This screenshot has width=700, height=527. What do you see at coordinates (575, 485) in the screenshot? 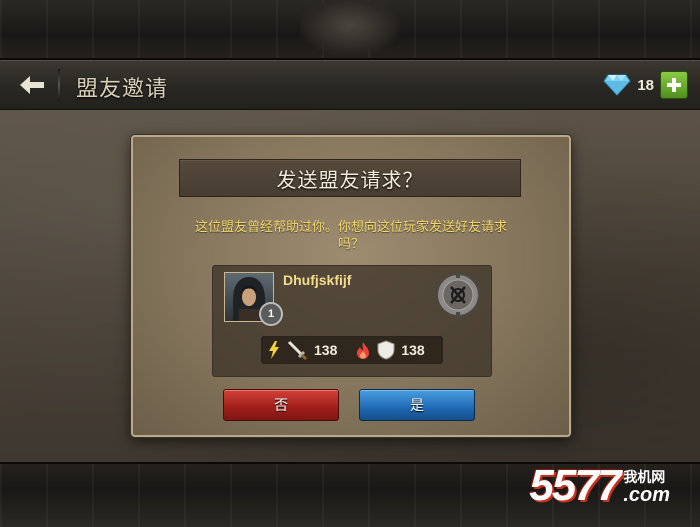
I see `watermark-number: 5577` at bounding box center [575, 485].